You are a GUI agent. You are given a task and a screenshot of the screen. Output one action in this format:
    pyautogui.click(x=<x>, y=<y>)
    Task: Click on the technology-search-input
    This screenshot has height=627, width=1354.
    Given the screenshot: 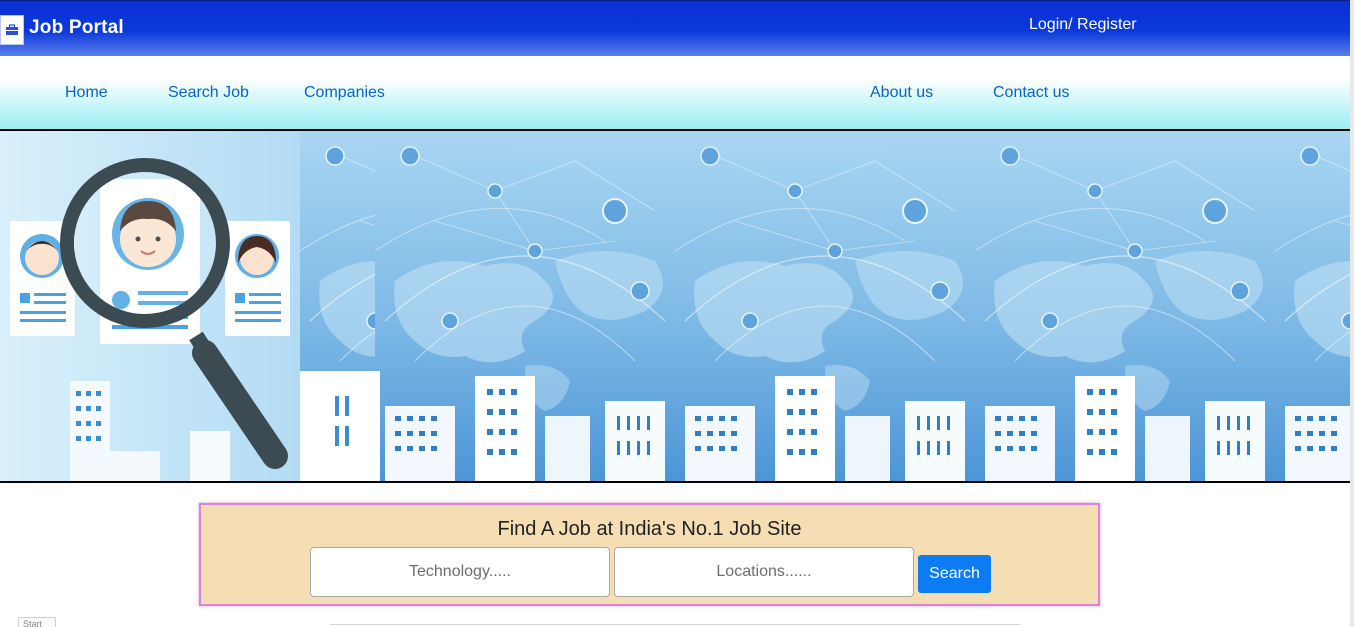 What is the action you would take?
    pyautogui.click(x=460, y=572)
    